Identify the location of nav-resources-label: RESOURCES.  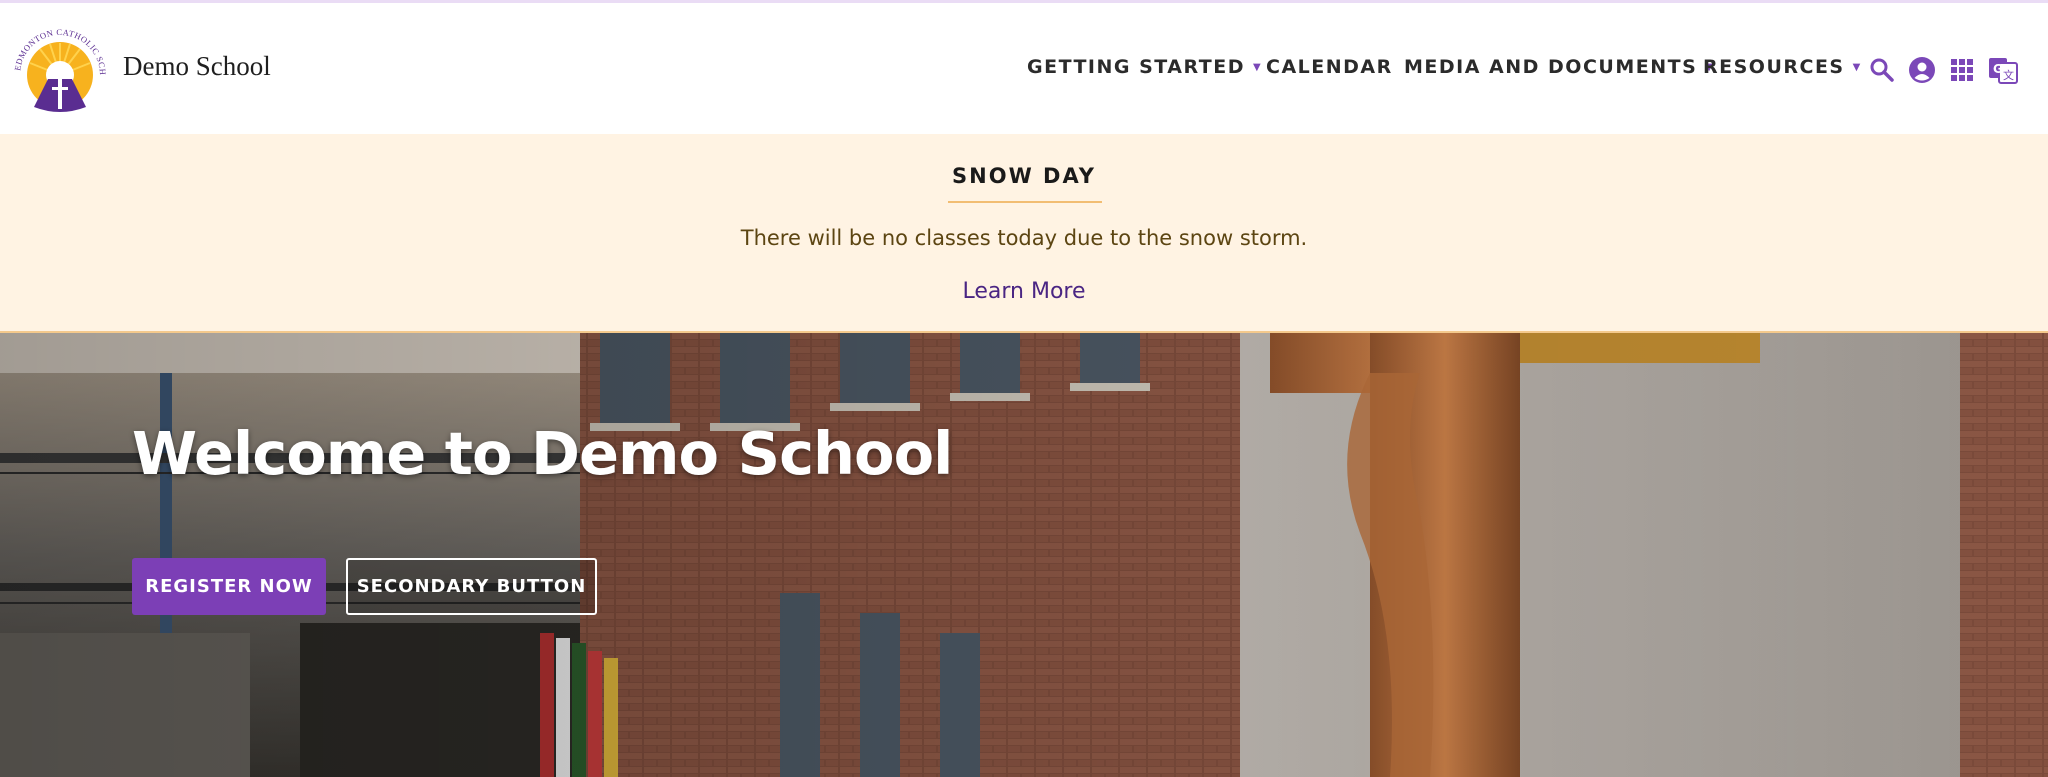
(1774, 67).